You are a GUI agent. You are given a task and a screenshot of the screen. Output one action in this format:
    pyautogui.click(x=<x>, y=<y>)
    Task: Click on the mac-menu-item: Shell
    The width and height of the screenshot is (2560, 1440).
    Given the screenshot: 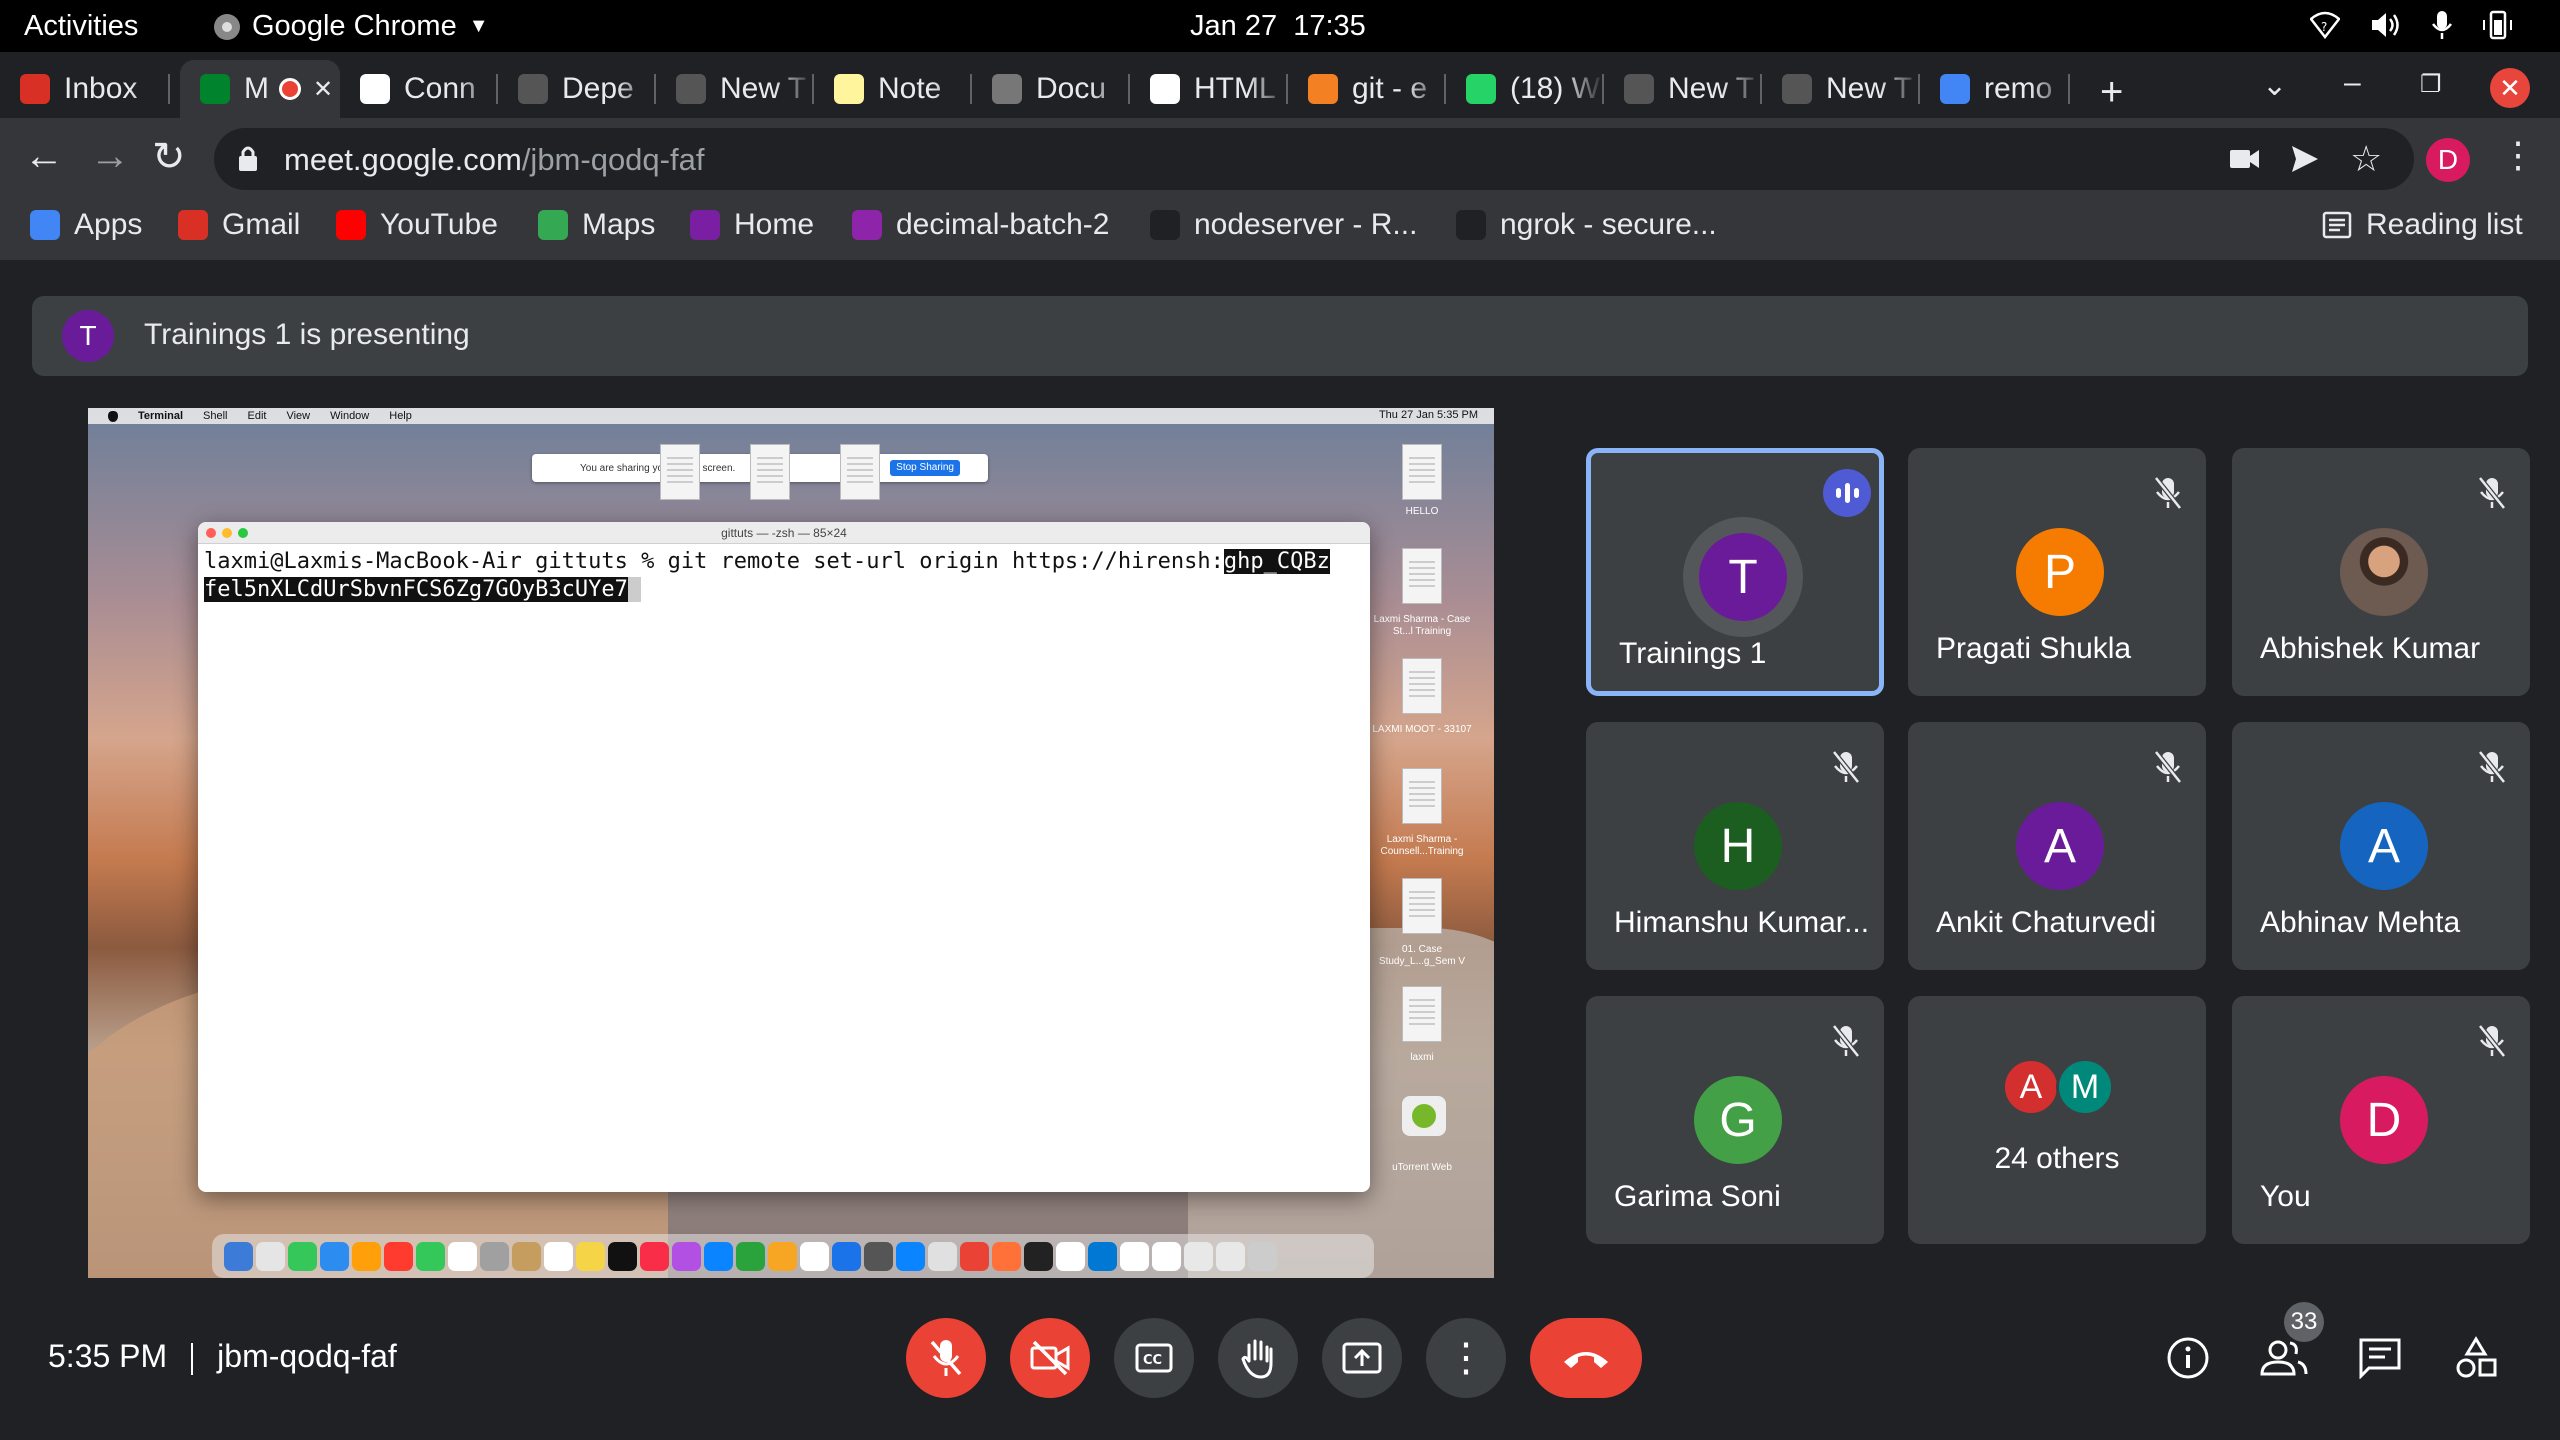 What is the action you would take?
    pyautogui.click(x=215, y=416)
    